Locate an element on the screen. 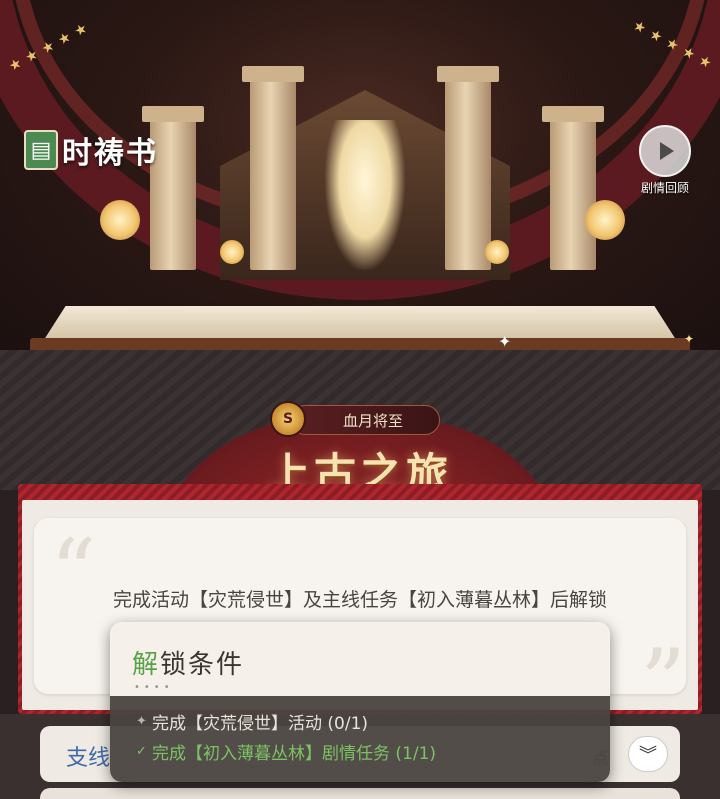 This screenshot has height=799, width=720. coin-icon: S is located at coordinates (288, 419).